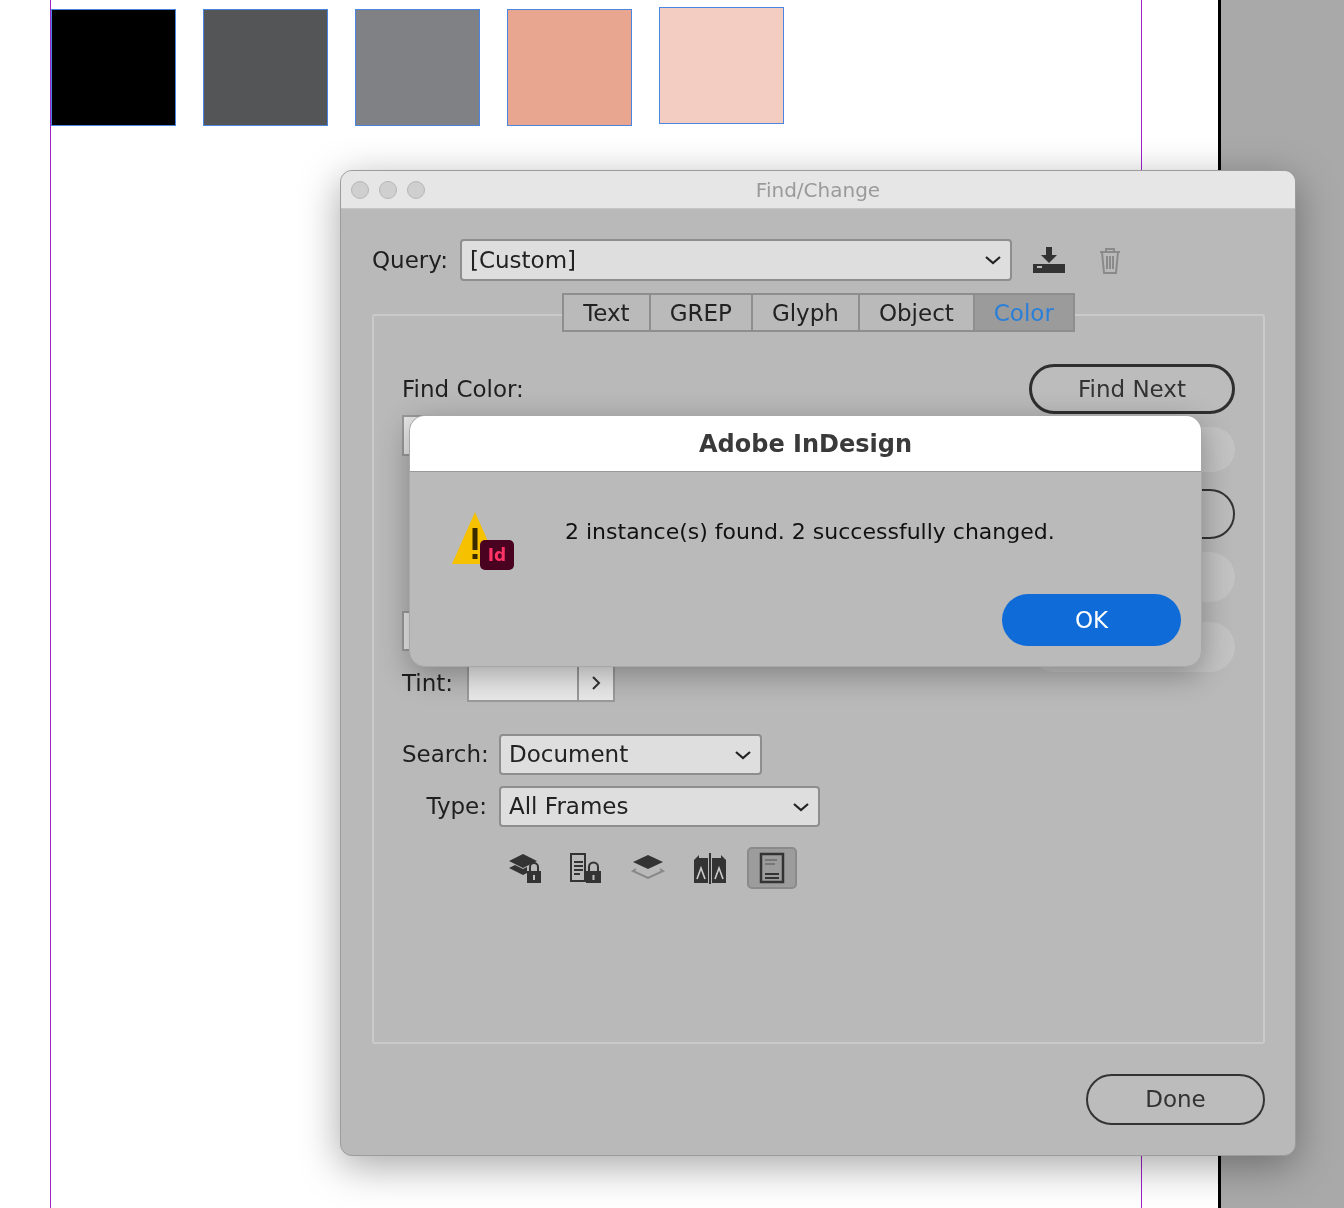 The height and width of the screenshot is (1208, 1344). Describe the element at coordinates (736, 260) in the screenshot. I see `query-dropdown: [Custom]` at that location.